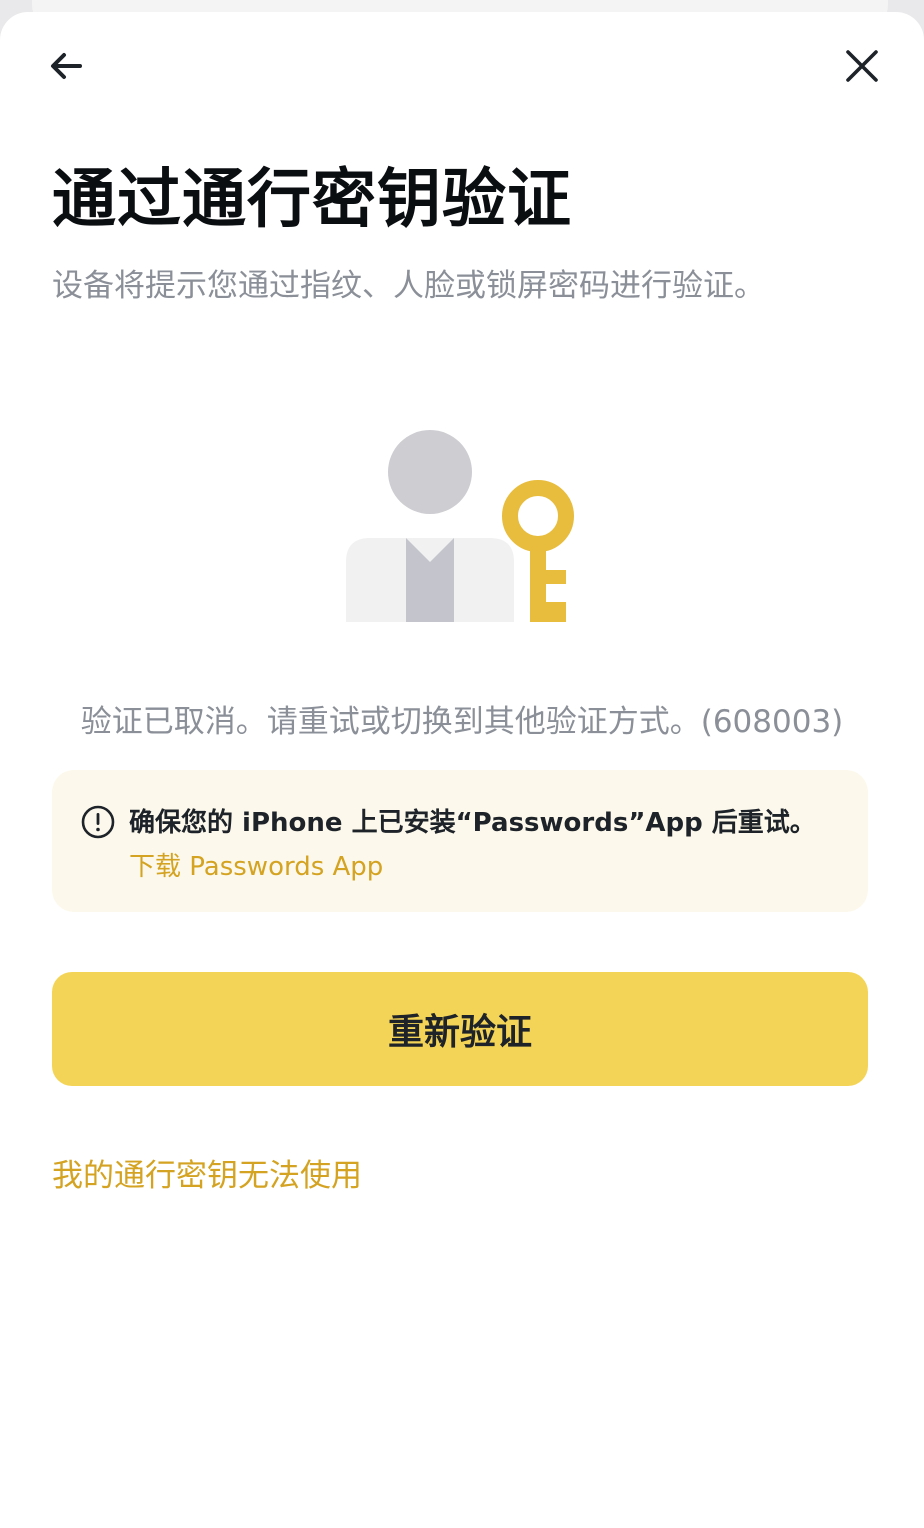  What do you see at coordinates (472, 823) in the screenshot?
I see `notice-text: 确保您的 iPhone 上已安装“Passwords”App 后重试。` at bounding box center [472, 823].